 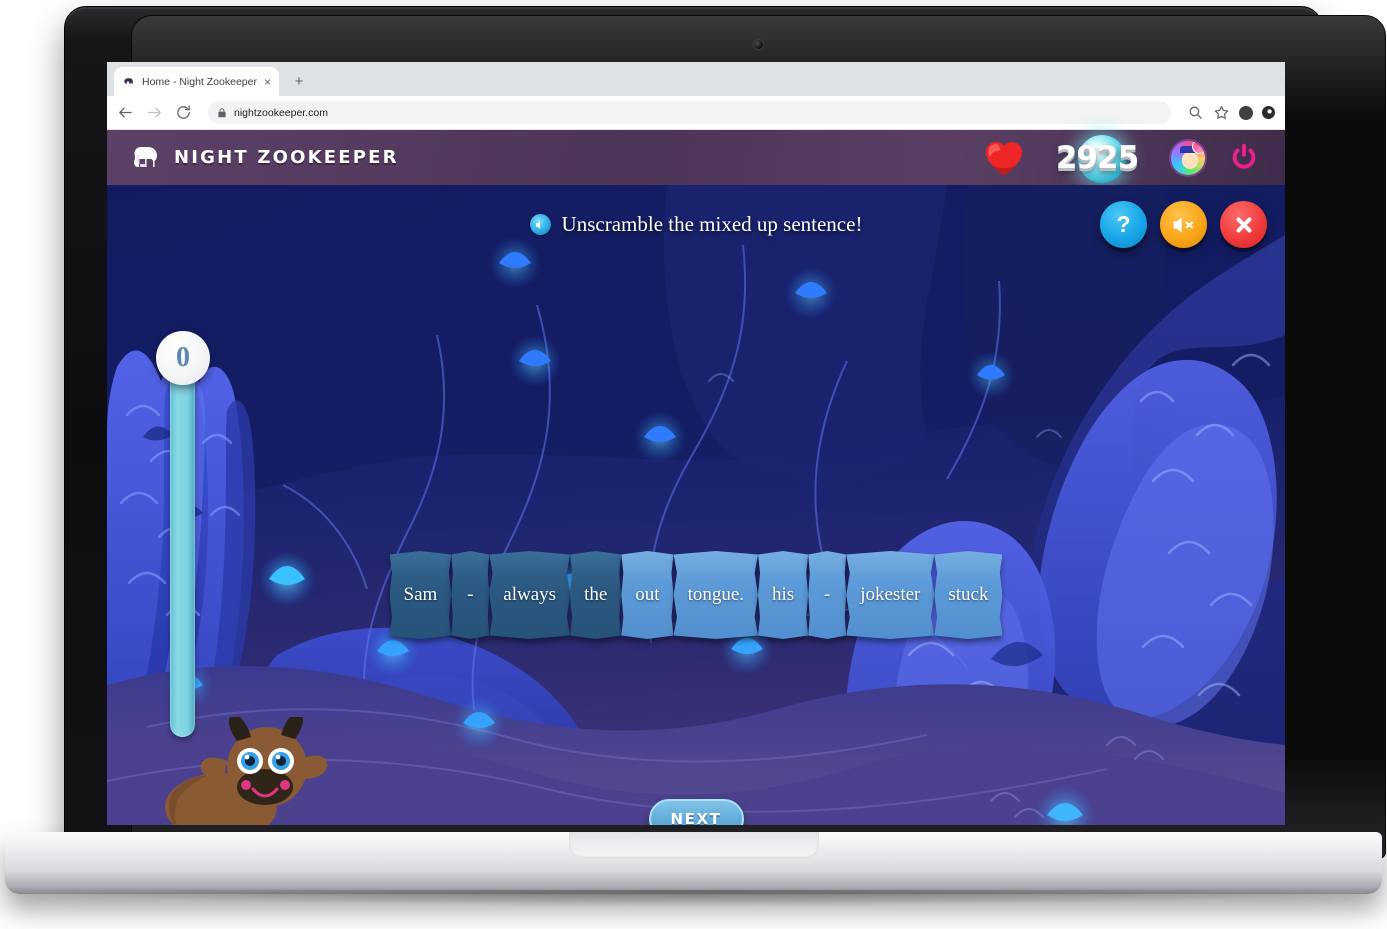 What do you see at coordinates (128, 81) in the screenshot?
I see `elephant-favicon` at bounding box center [128, 81].